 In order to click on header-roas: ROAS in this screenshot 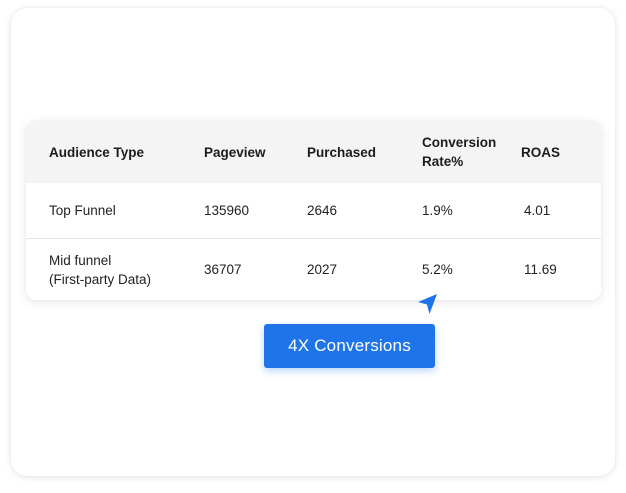, I will do `click(556, 152)`.